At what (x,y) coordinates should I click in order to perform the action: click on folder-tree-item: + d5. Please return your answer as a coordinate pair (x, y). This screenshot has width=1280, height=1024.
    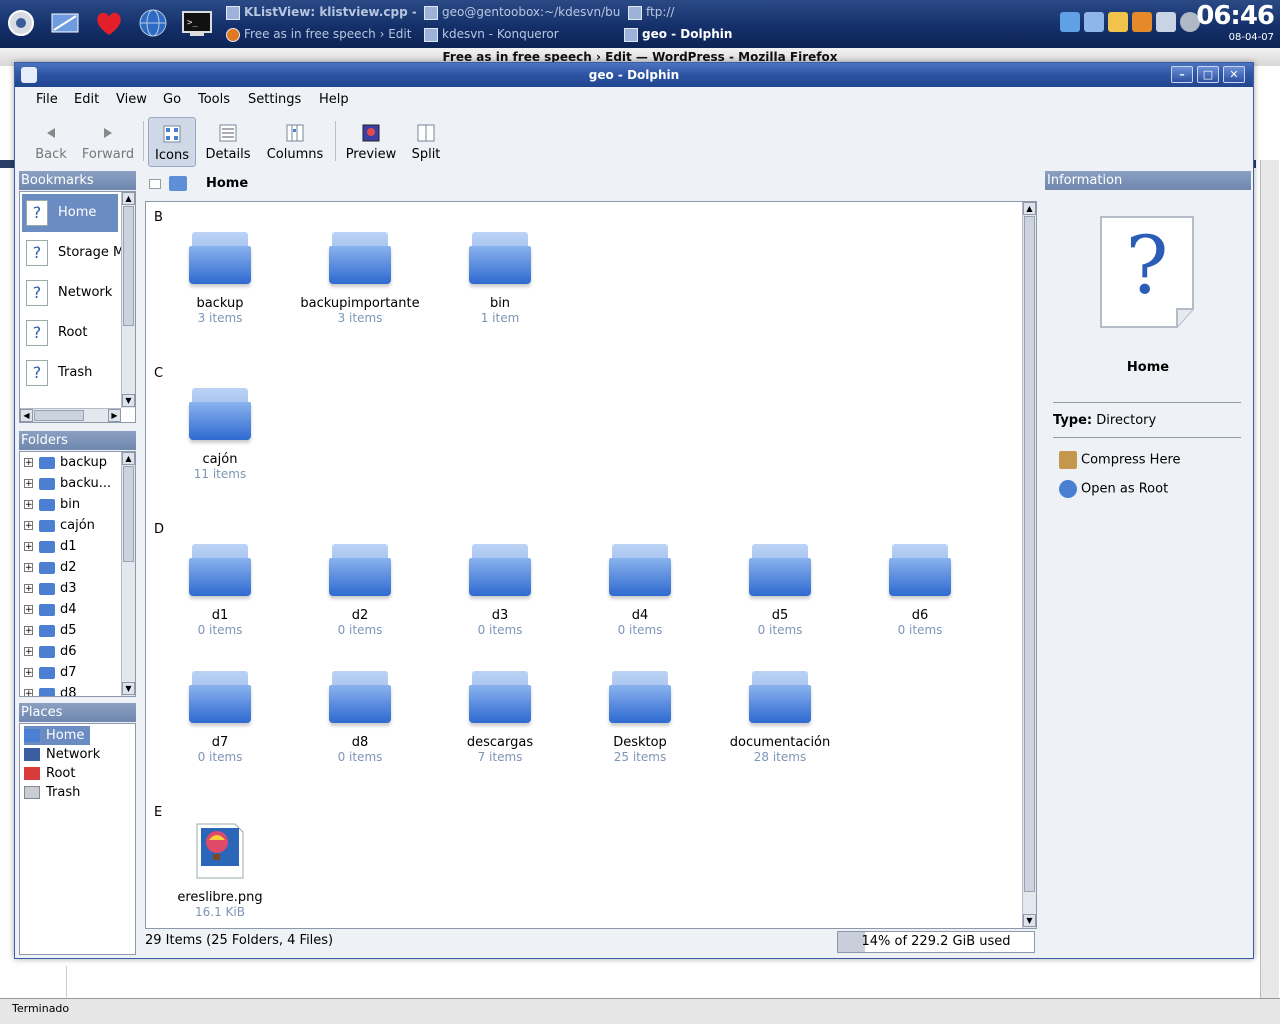
    Looking at the image, I should click on (50, 630).